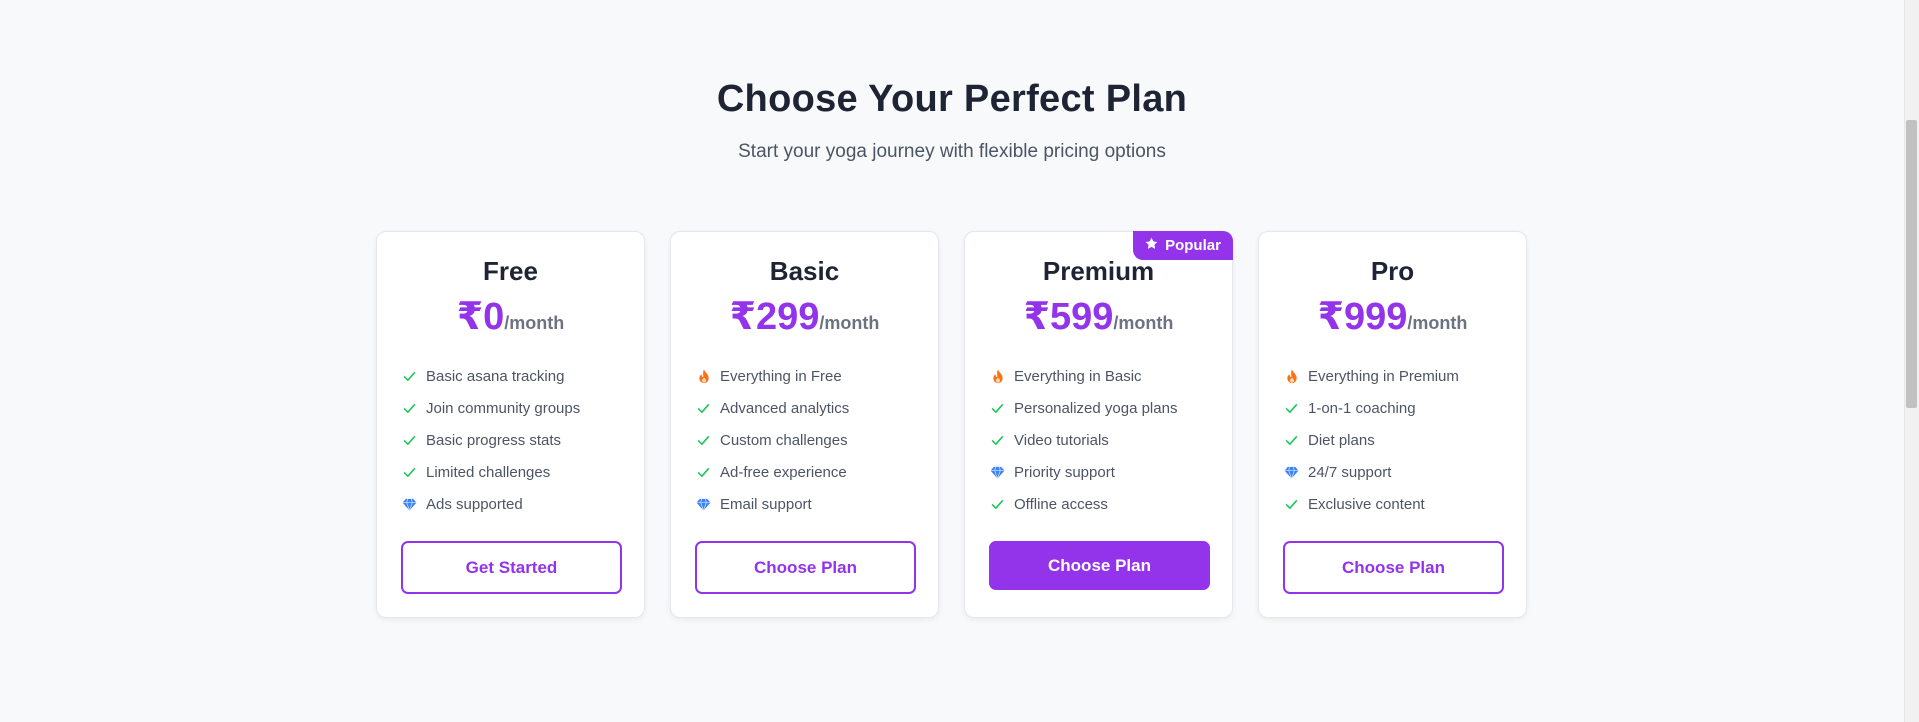 The height and width of the screenshot is (722, 1919). I want to click on feature-item: Ads supported, so click(491, 504).